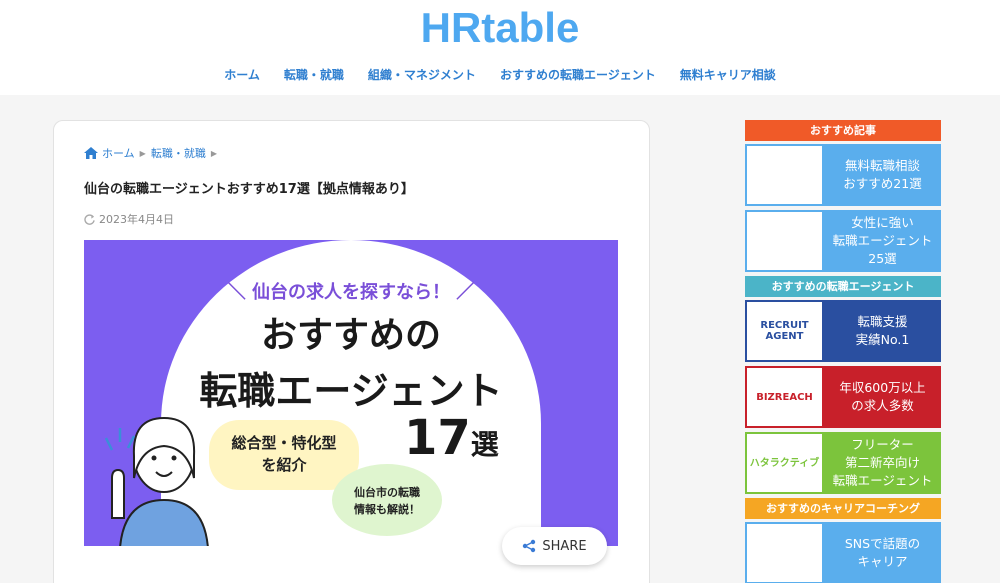 The height and width of the screenshot is (583, 1000). I want to click on bubble-sendai-line2: 情報も解説！, so click(387, 509).